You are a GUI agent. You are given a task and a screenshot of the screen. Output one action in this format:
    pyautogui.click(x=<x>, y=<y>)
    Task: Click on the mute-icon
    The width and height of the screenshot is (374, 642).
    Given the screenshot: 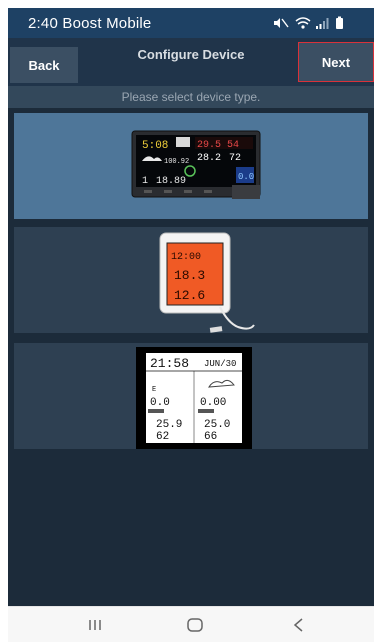 What is the action you would take?
    pyautogui.click(x=281, y=23)
    